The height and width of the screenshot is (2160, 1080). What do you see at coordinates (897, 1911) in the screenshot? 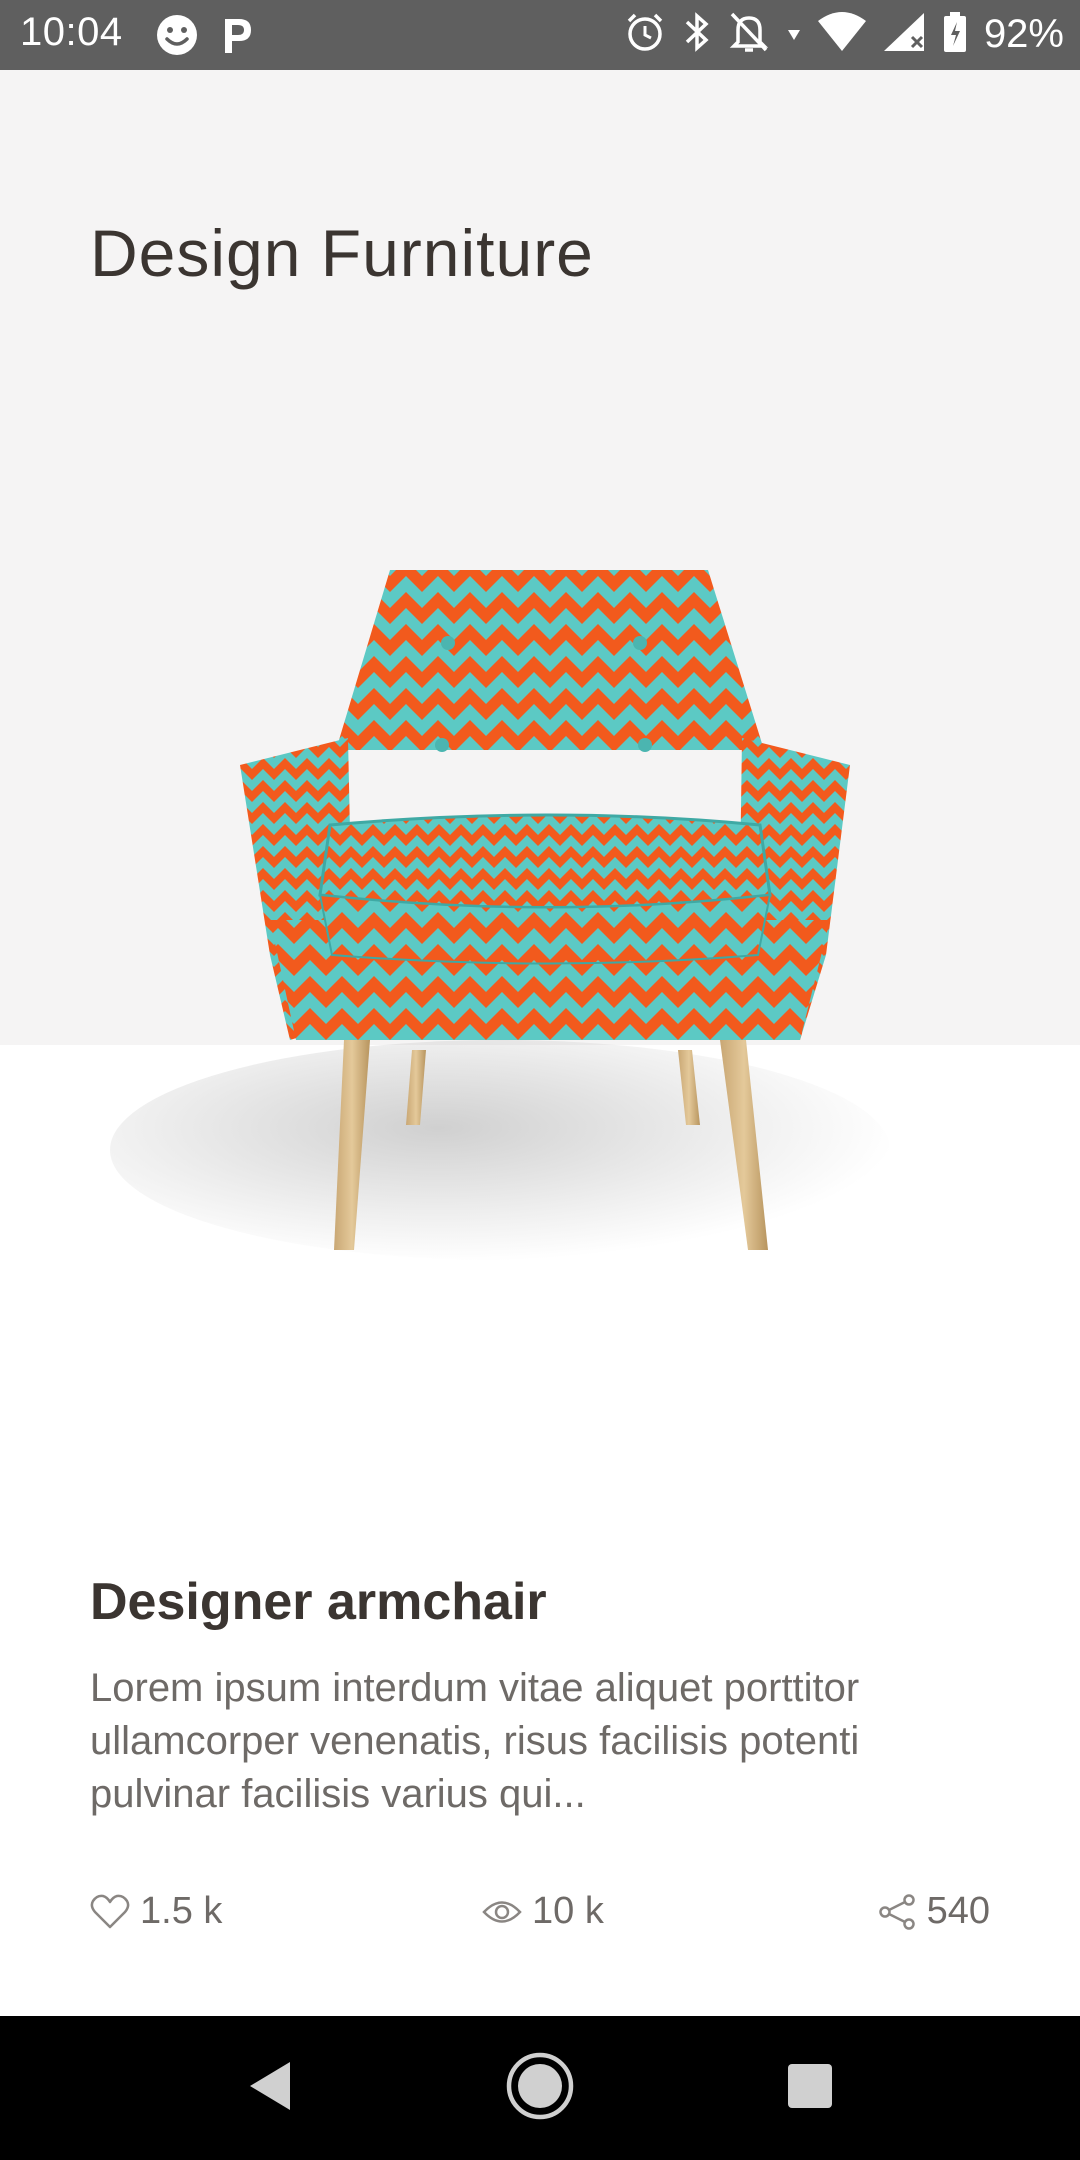
I see `share-icon` at bounding box center [897, 1911].